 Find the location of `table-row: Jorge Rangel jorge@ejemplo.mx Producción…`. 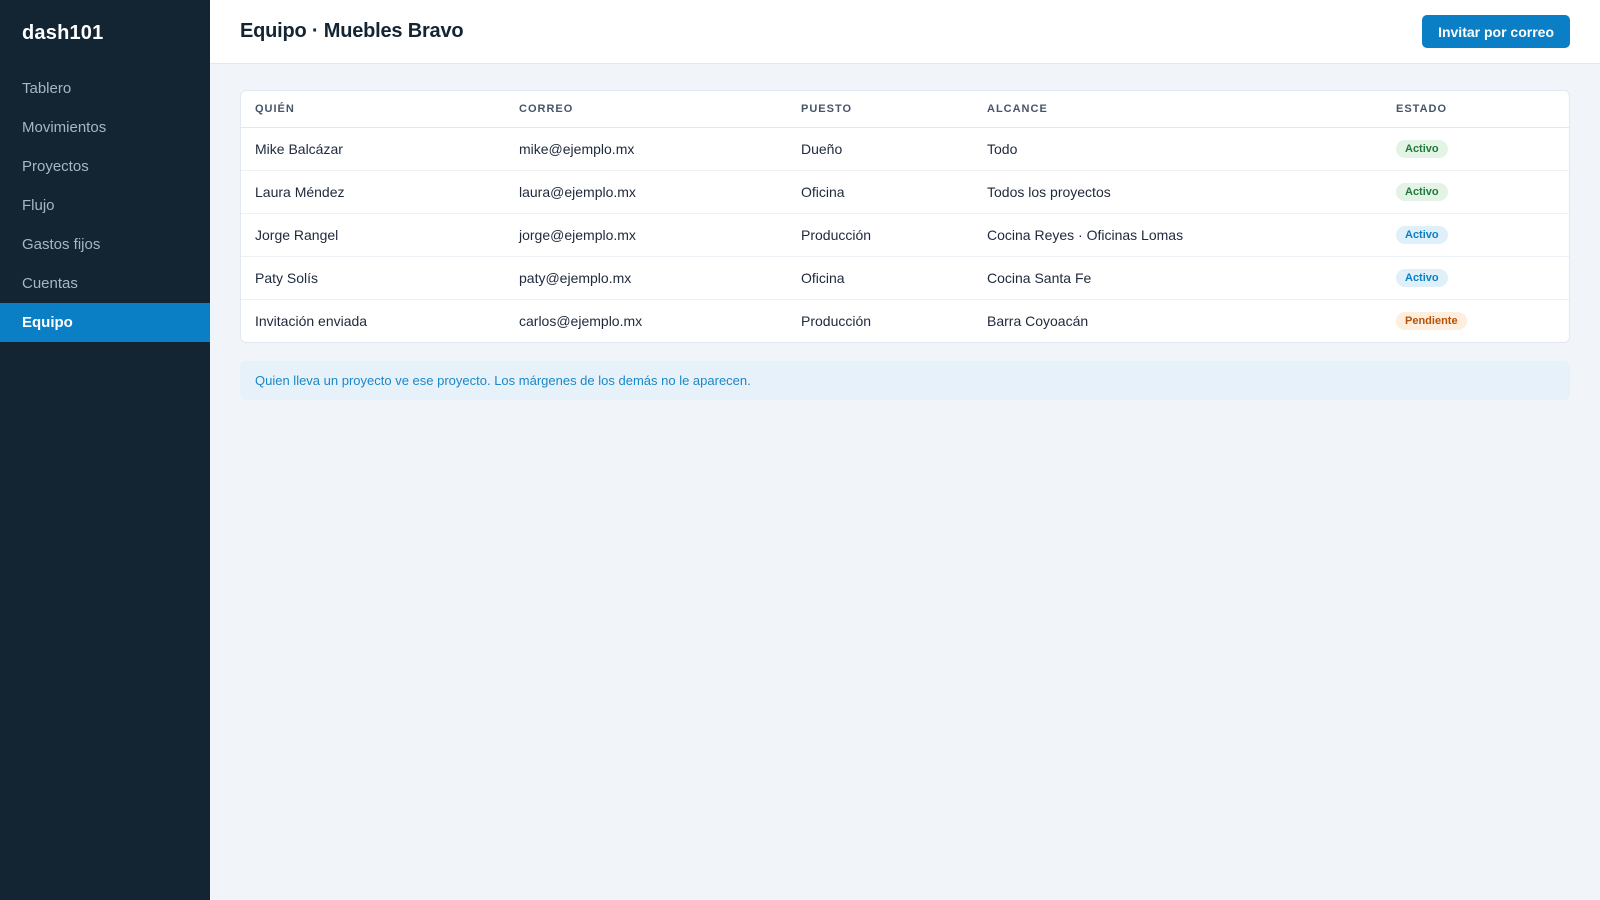

table-row: Jorge Rangel jorge@ejemplo.mx Producción… is located at coordinates (905, 235).